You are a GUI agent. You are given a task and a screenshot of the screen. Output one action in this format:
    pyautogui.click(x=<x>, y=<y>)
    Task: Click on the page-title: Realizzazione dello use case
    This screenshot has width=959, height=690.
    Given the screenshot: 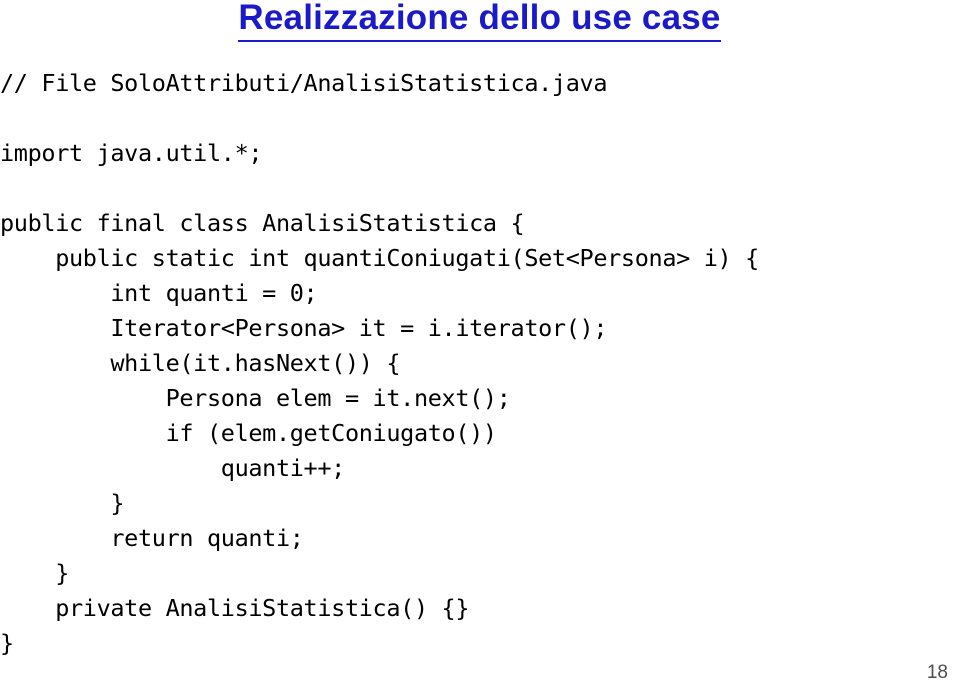 What is the action you would take?
    pyautogui.click(x=479, y=21)
    